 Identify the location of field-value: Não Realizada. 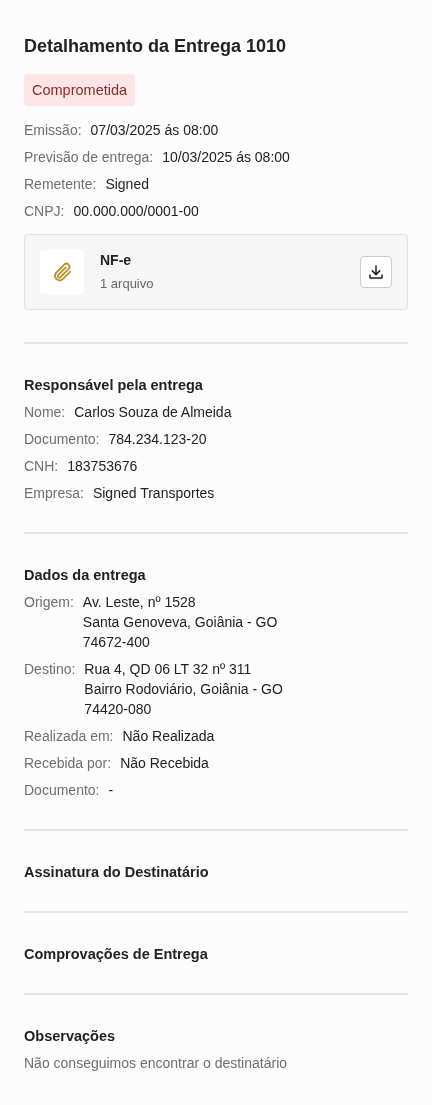
(168, 736).